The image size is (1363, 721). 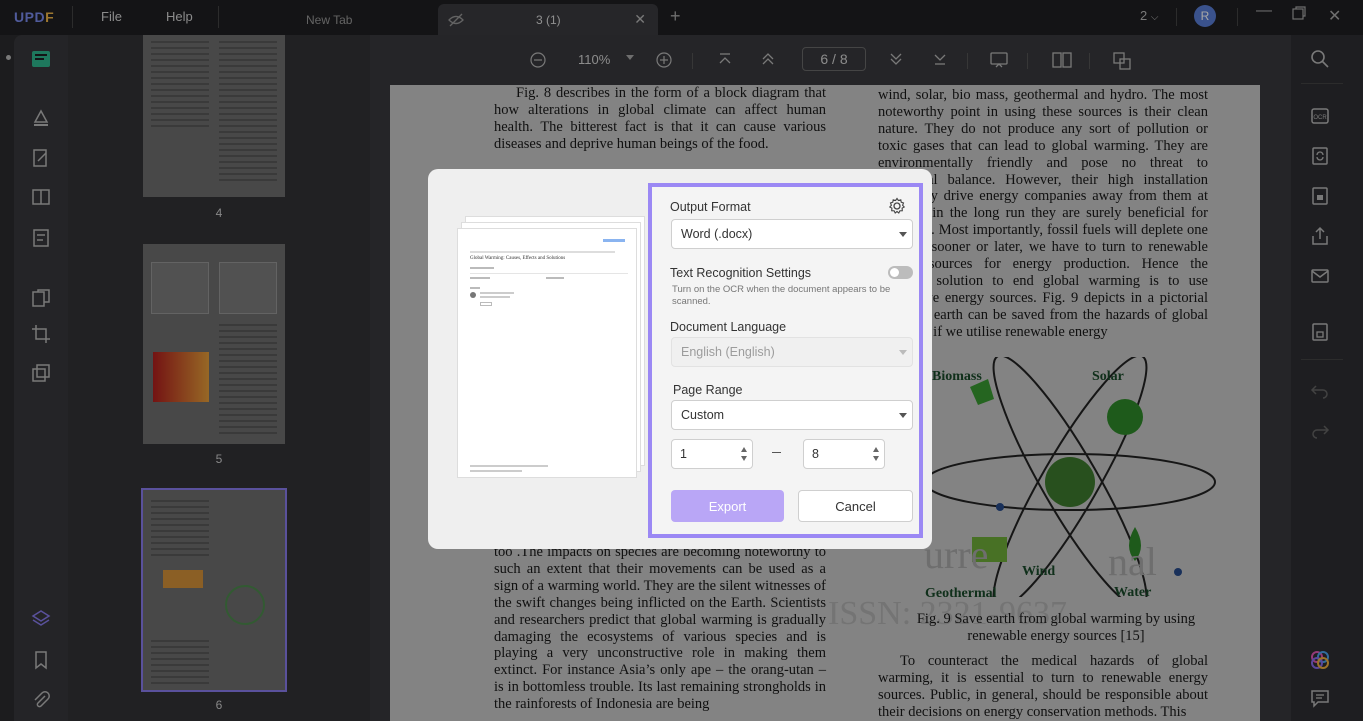 What do you see at coordinates (776, 452) in the screenshot?
I see `range-dash` at bounding box center [776, 452].